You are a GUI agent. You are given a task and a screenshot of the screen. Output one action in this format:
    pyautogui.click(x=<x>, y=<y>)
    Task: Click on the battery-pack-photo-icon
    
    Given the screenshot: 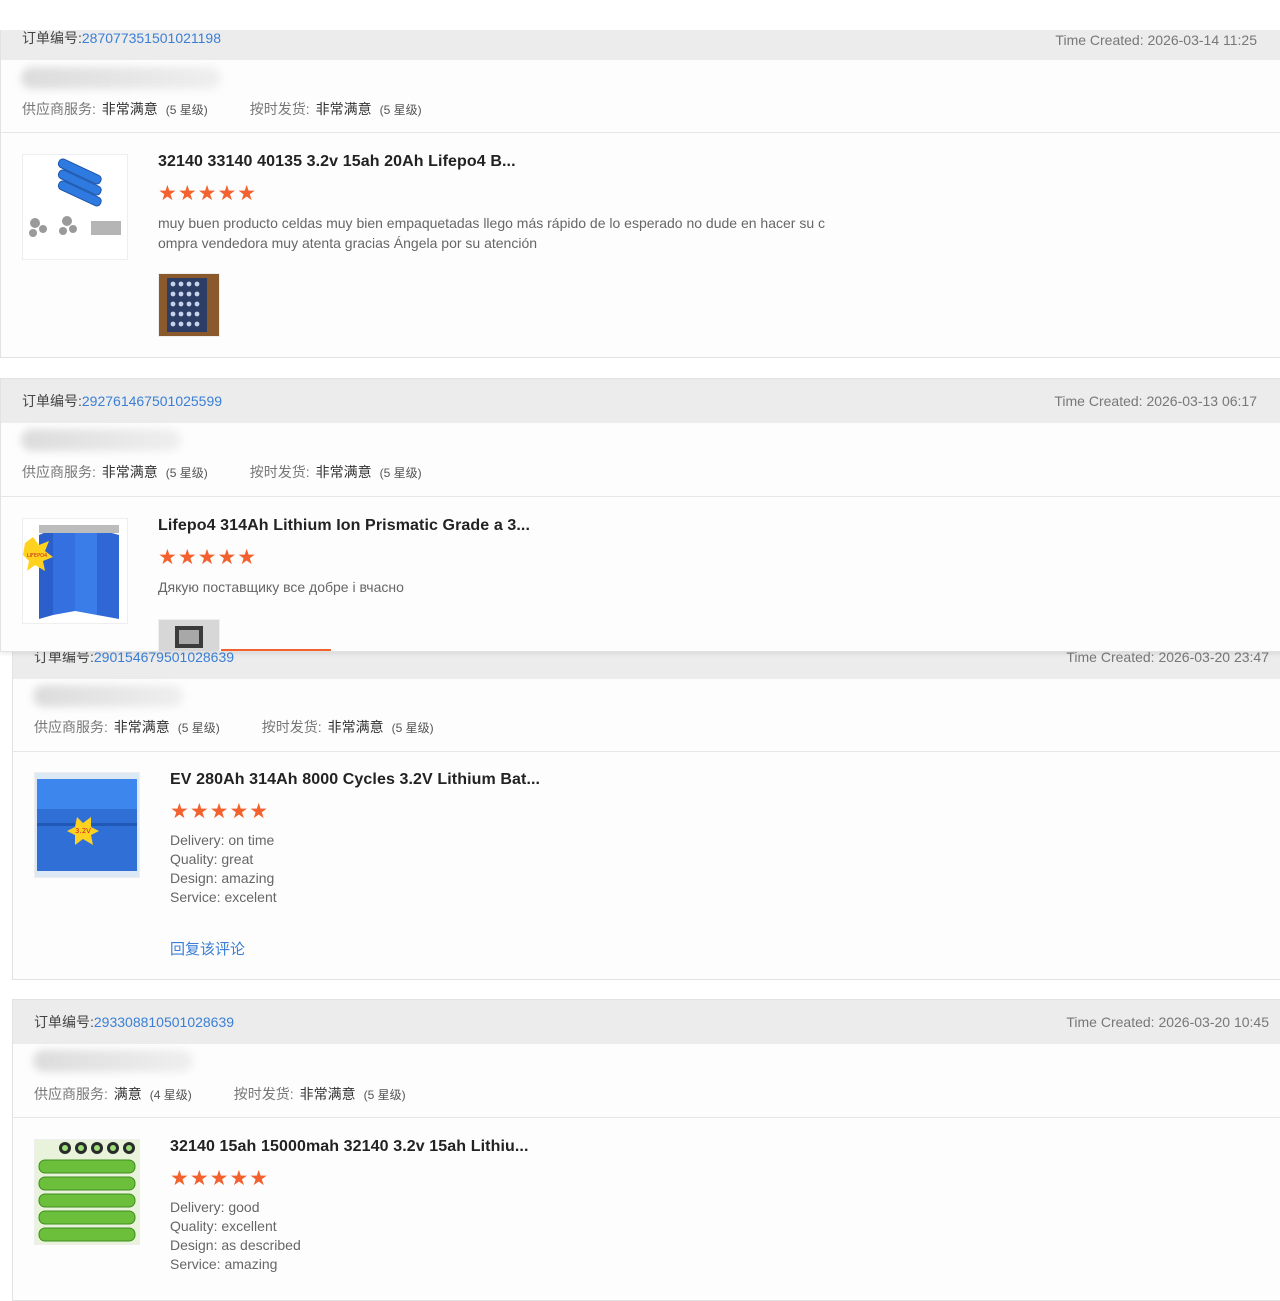 What is the action you would take?
    pyautogui.click(x=189, y=305)
    